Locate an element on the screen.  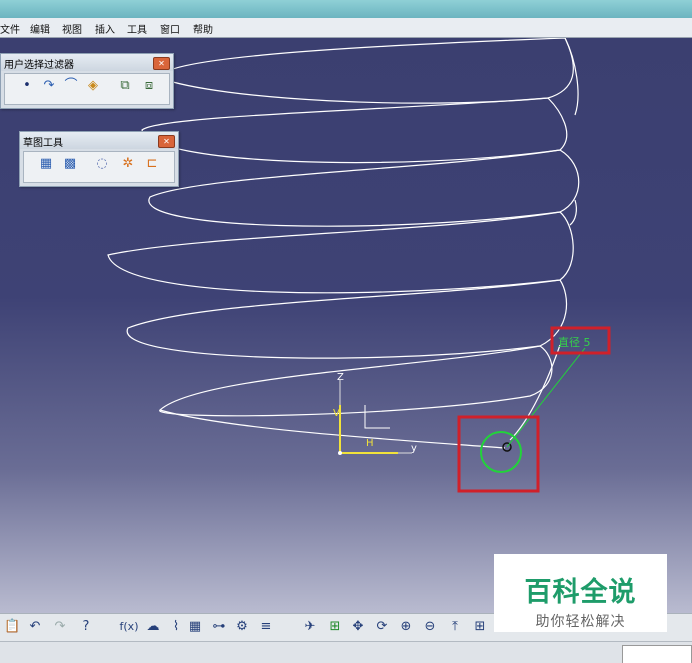
profile-circle is located at coordinates (501, 452).